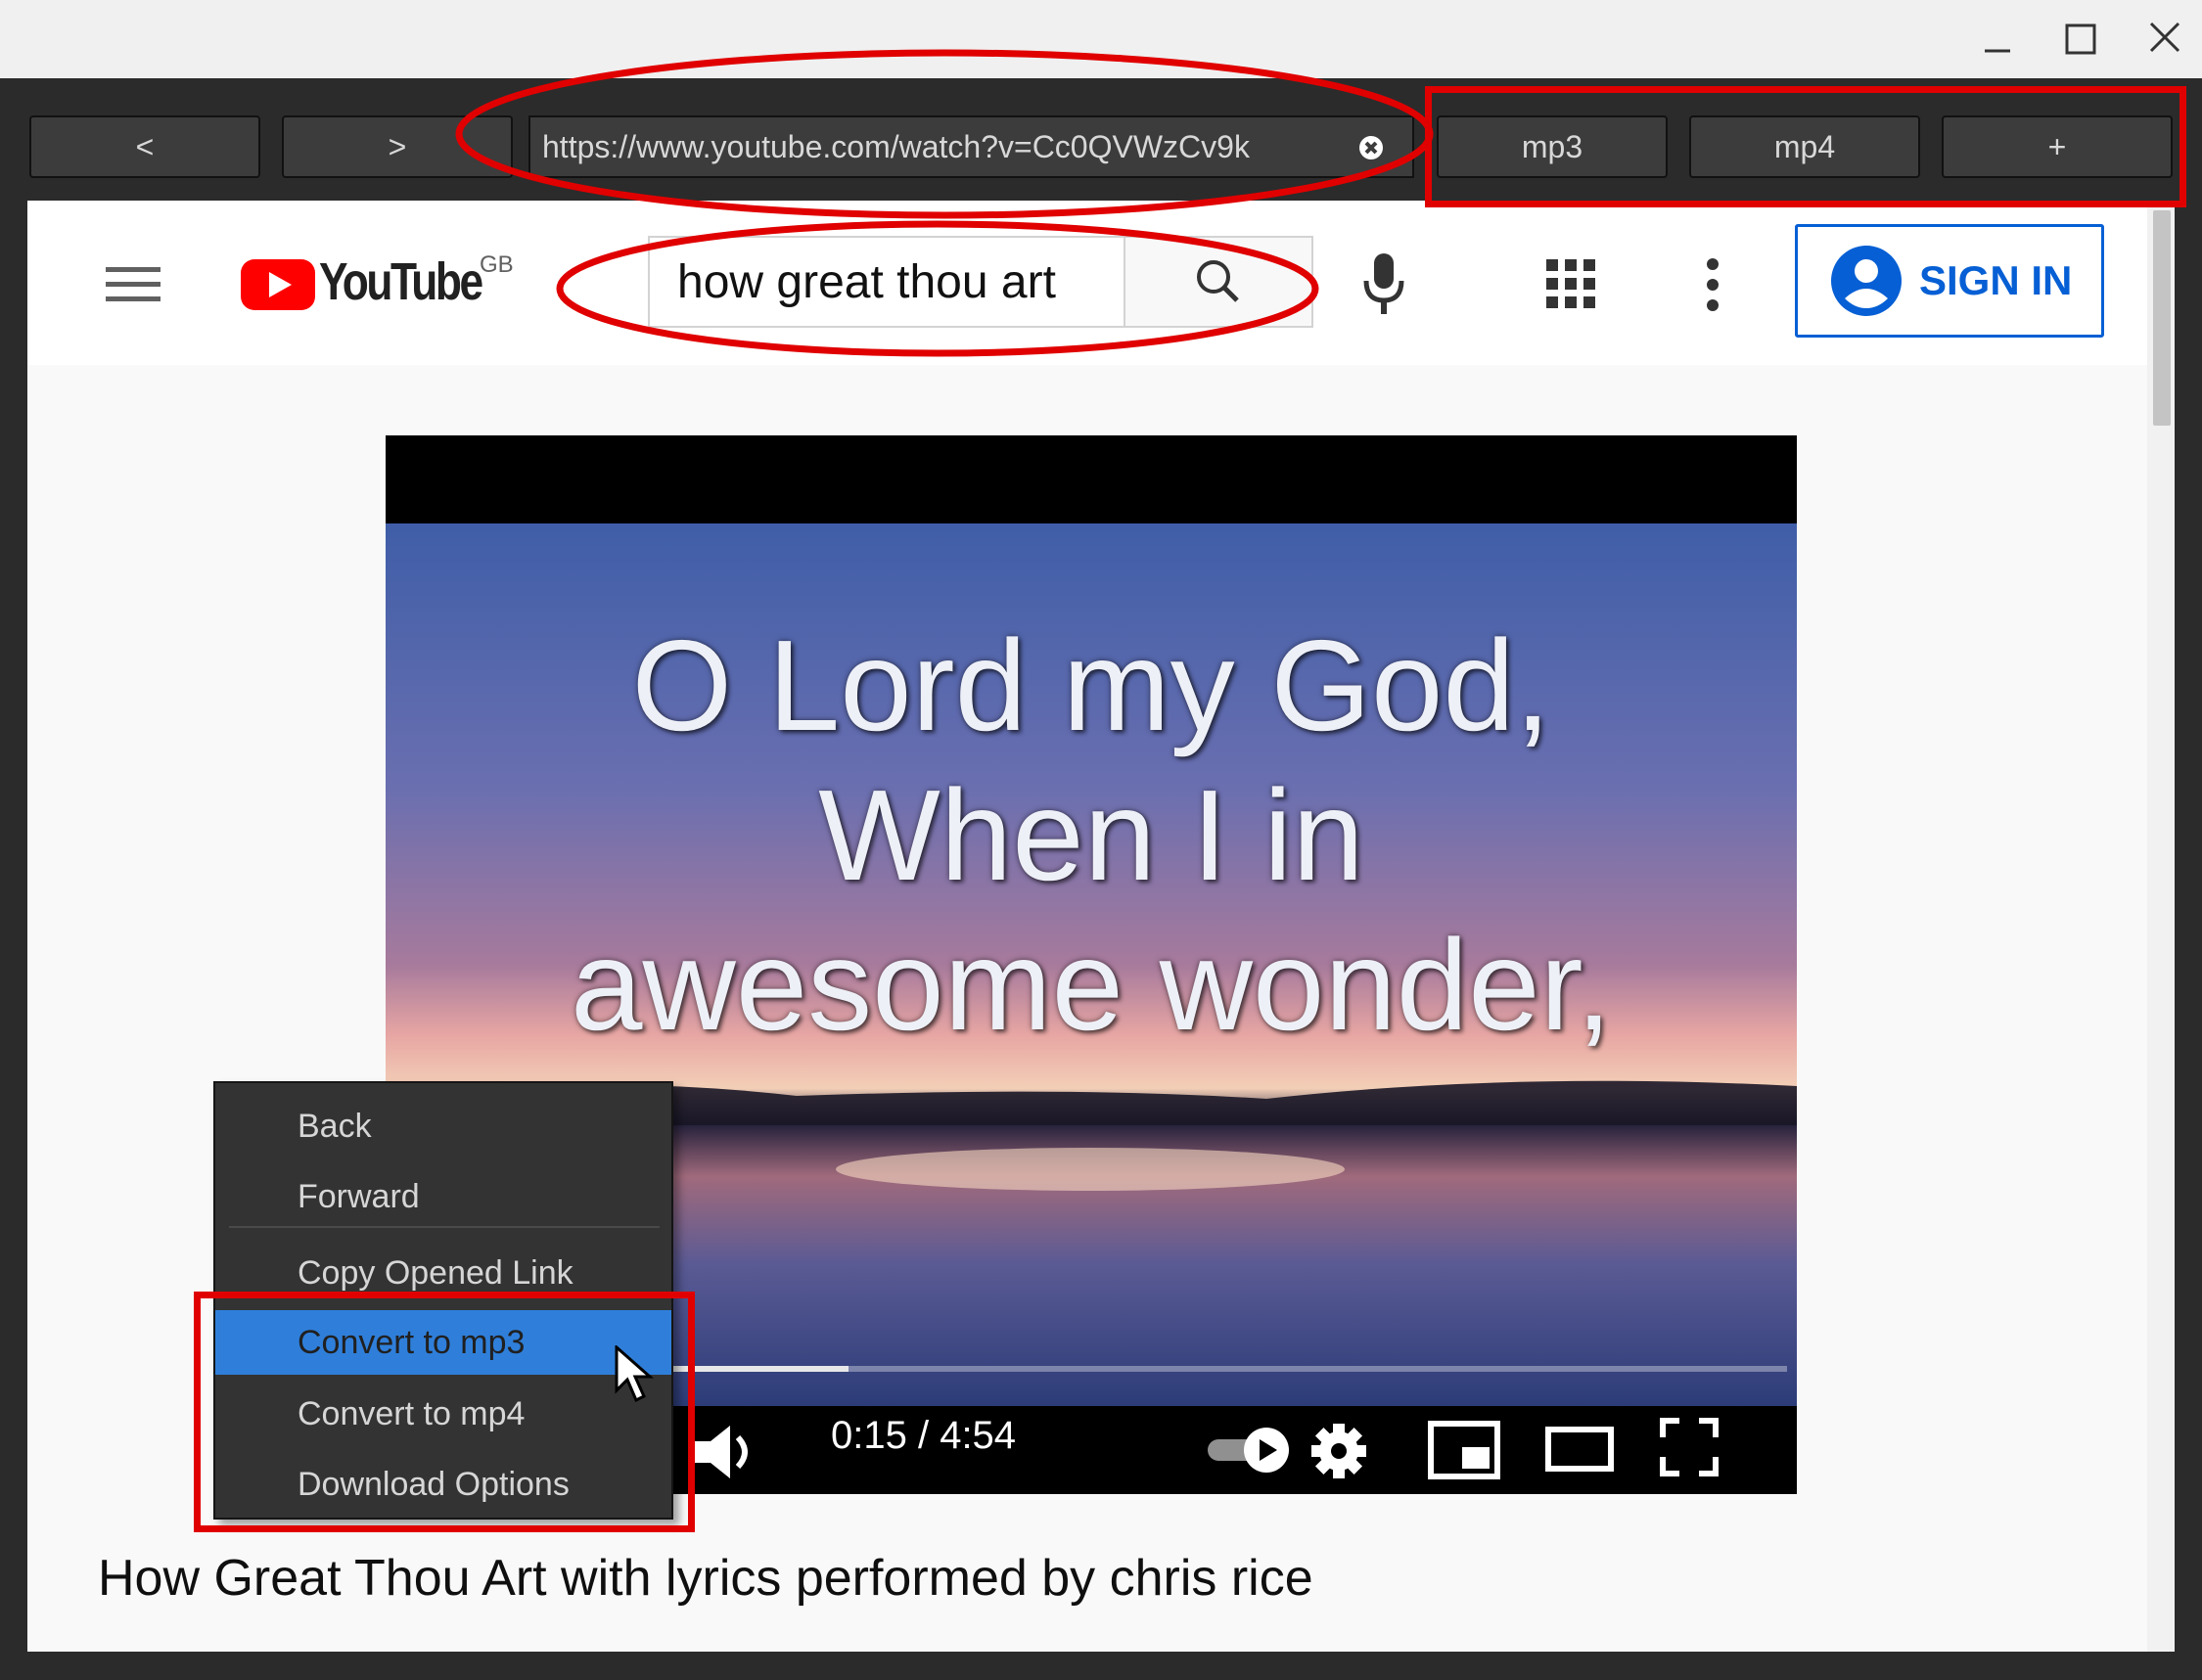 The image size is (2202, 1680). I want to click on download-buttons-annotation-box, so click(1806, 146).